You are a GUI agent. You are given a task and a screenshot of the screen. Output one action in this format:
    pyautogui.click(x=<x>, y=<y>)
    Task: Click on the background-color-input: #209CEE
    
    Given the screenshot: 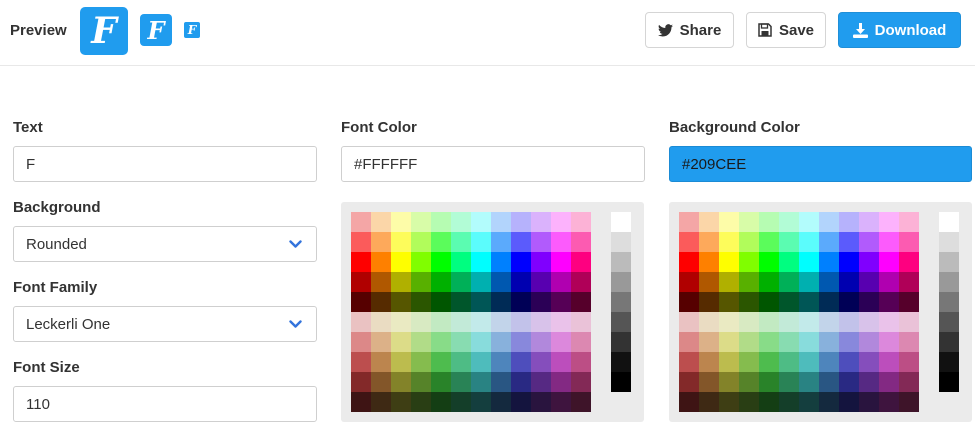 What is the action you would take?
    pyautogui.click(x=820, y=164)
    